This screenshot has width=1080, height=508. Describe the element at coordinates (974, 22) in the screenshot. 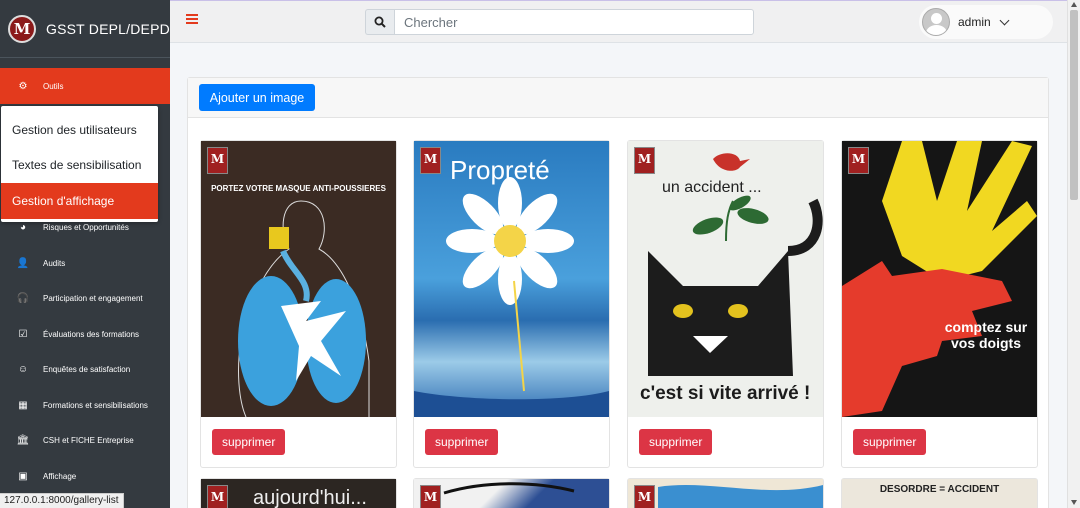

I see `user-name: admin` at that location.